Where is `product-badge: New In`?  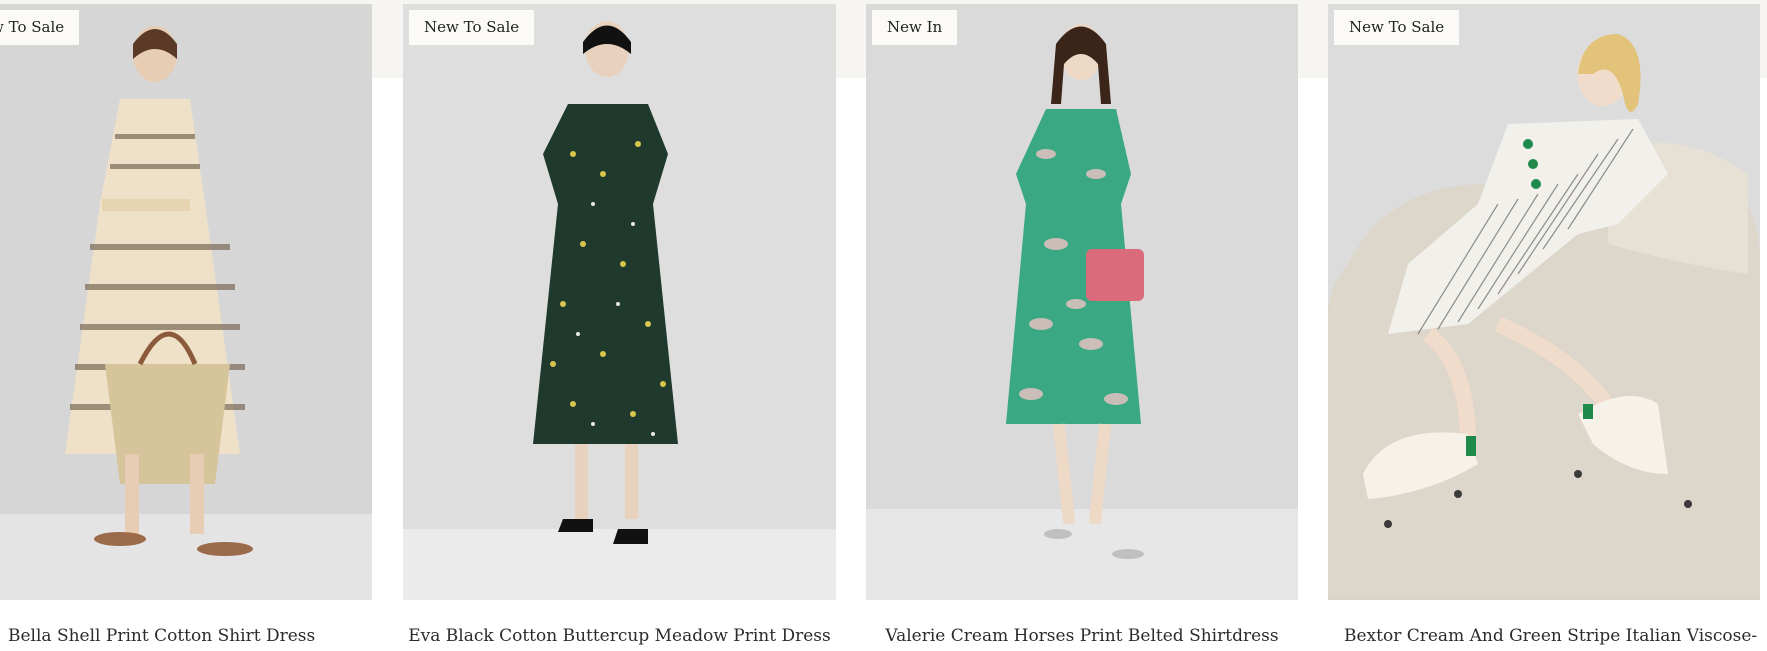 product-badge: New In is located at coordinates (915, 27).